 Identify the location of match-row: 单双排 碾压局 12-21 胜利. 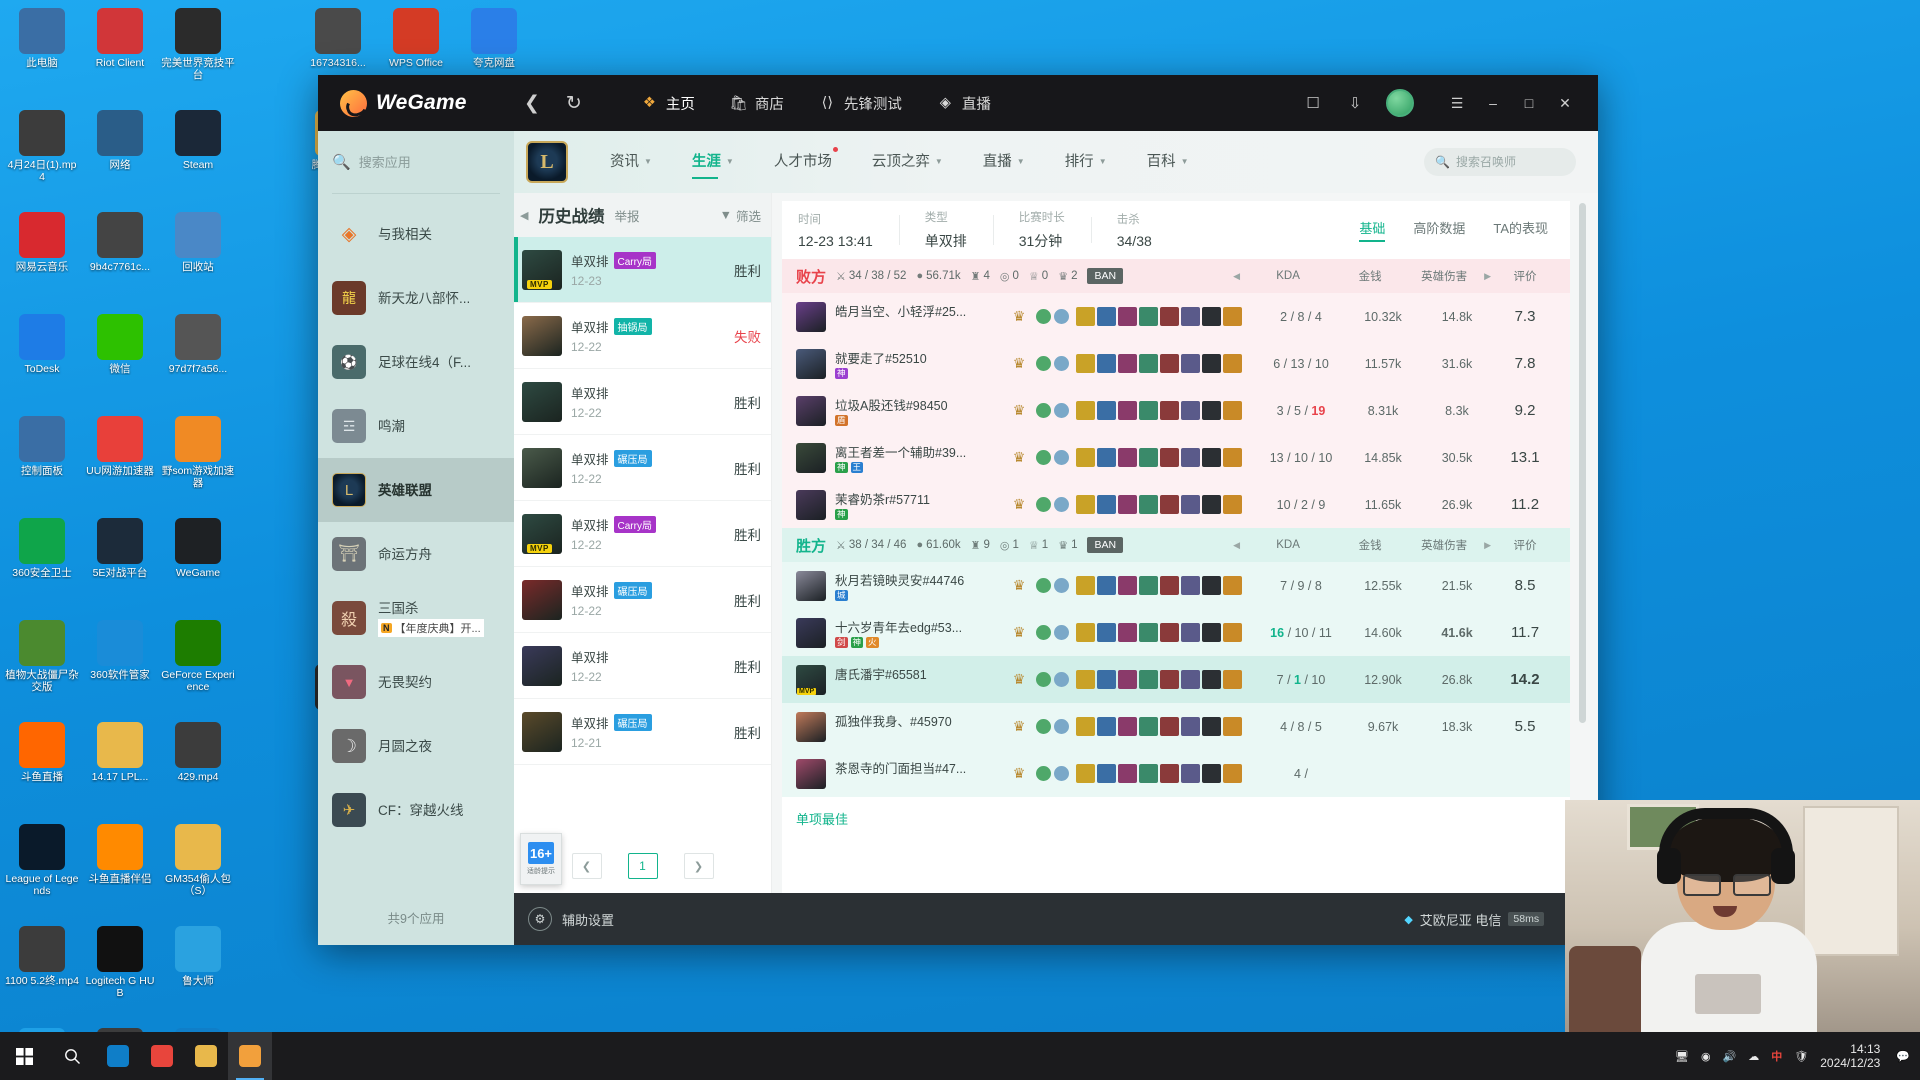
(642, 732).